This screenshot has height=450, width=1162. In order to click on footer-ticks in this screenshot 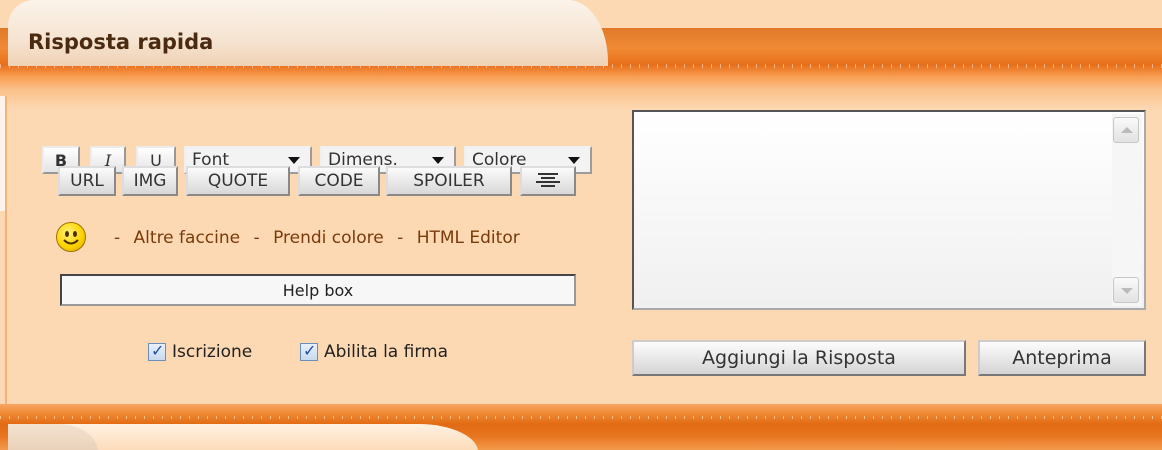, I will do `click(581, 417)`.